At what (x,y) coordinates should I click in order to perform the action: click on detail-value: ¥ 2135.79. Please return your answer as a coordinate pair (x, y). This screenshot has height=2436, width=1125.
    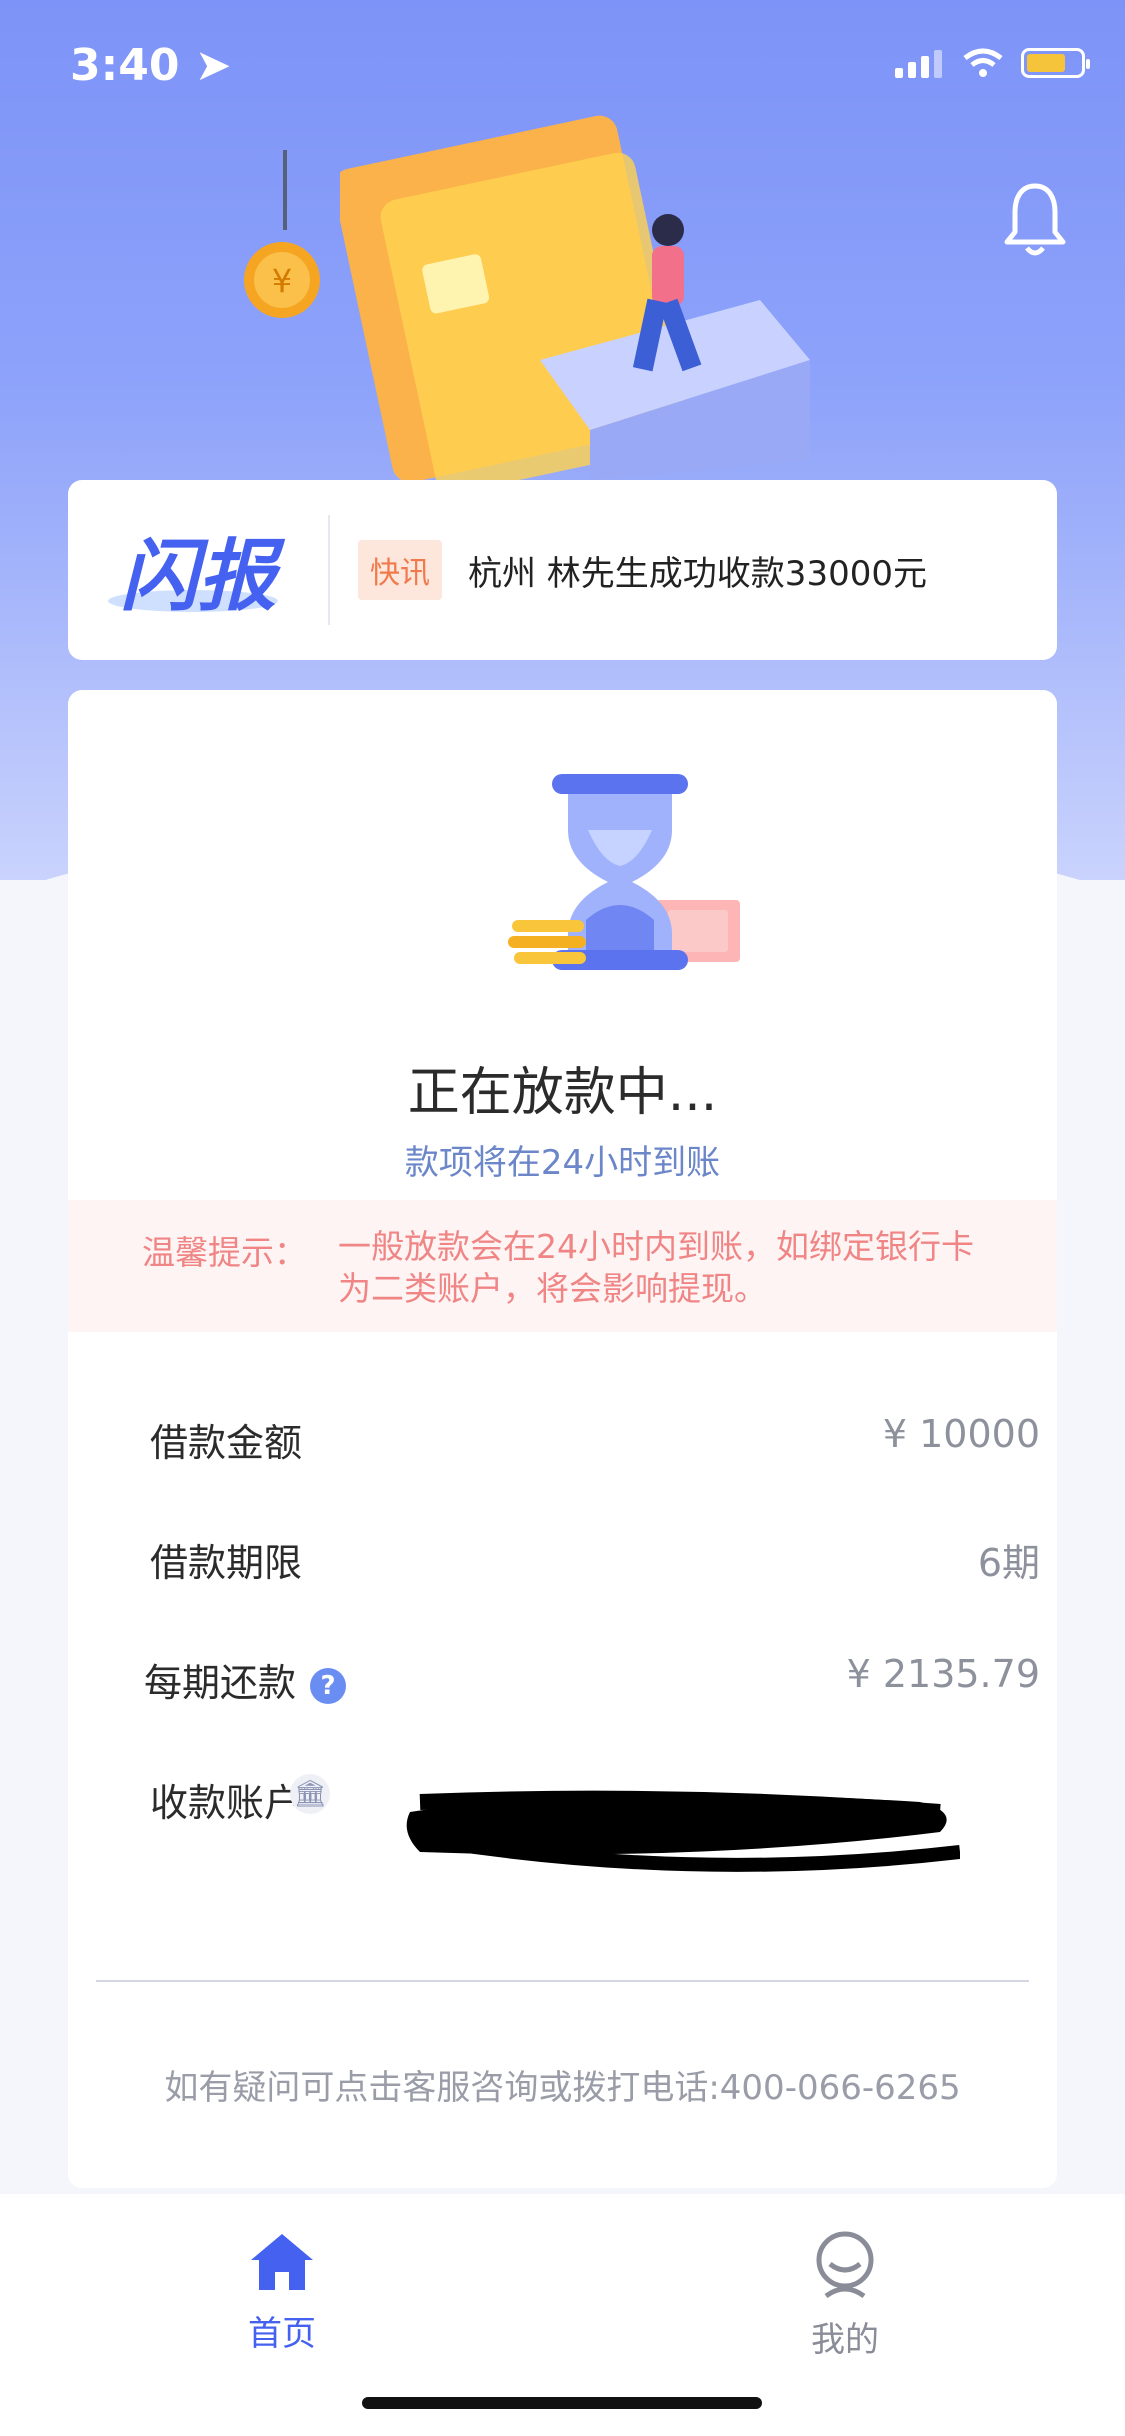
    Looking at the image, I should click on (943, 1674).